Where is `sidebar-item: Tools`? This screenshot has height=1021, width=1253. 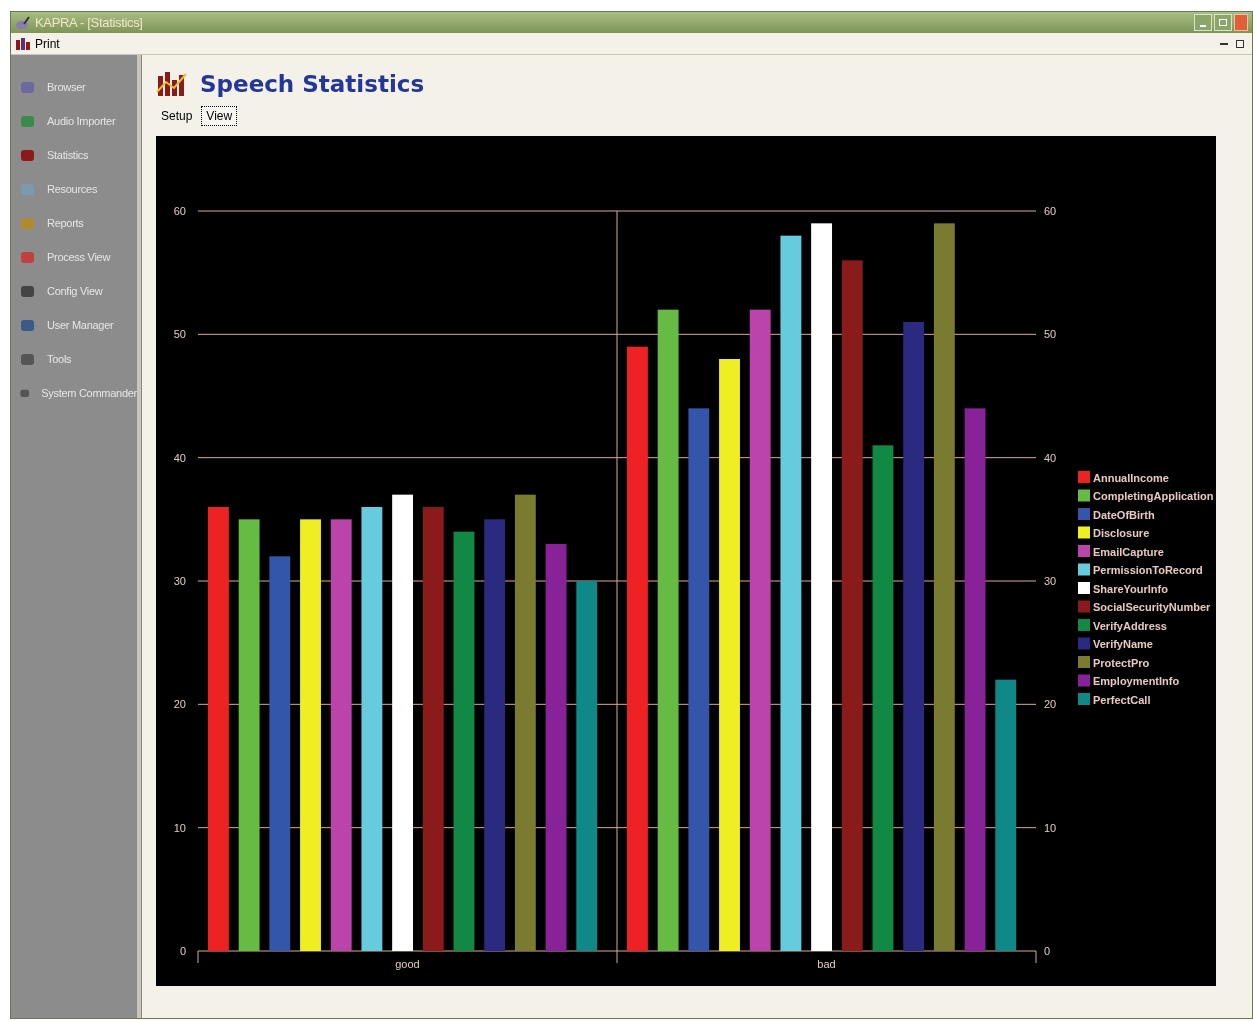 sidebar-item: Tools is located at coordinates (59, 359).